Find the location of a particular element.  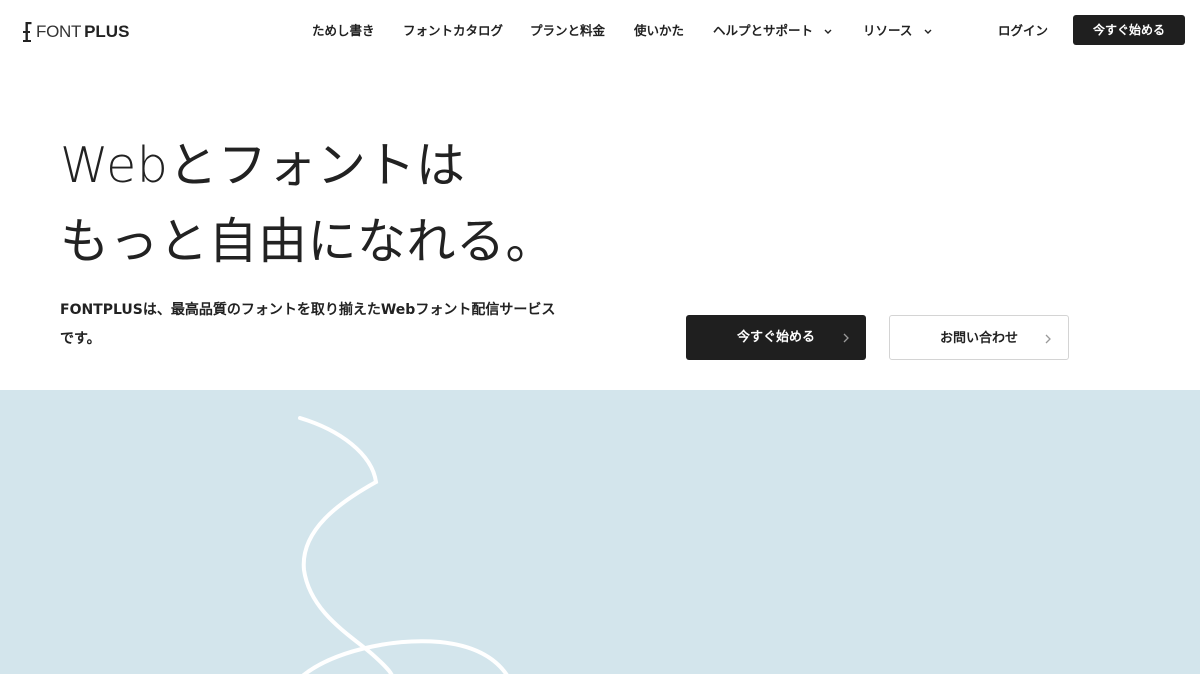

hero-description-line-1: FONTPLUSは、最高品質のフォントを取り揃えたWebフォント配信サービス is located at coordinates (308, 310).